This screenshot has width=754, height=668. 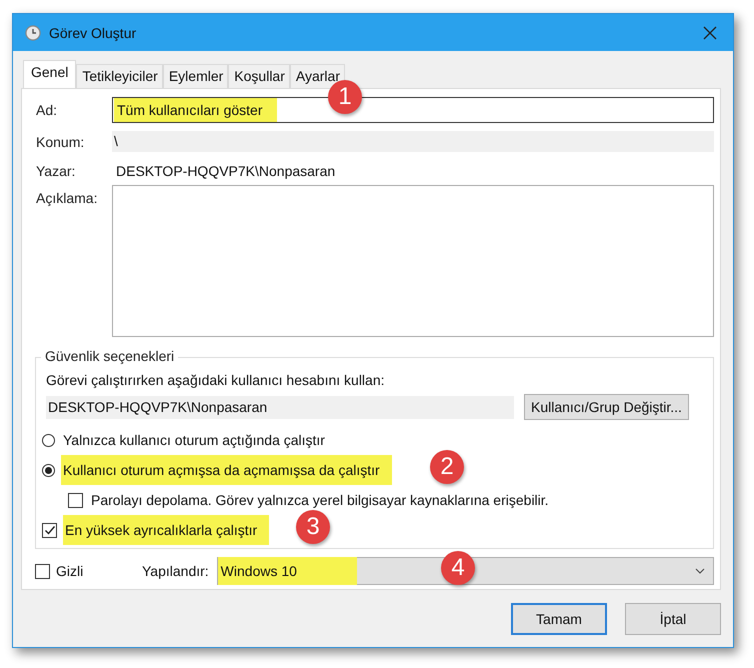 What do you see at coordinates (119, 76) in the screenshot?
I see `tab: Tetikleyiciler` at bounding box center [119, 76].